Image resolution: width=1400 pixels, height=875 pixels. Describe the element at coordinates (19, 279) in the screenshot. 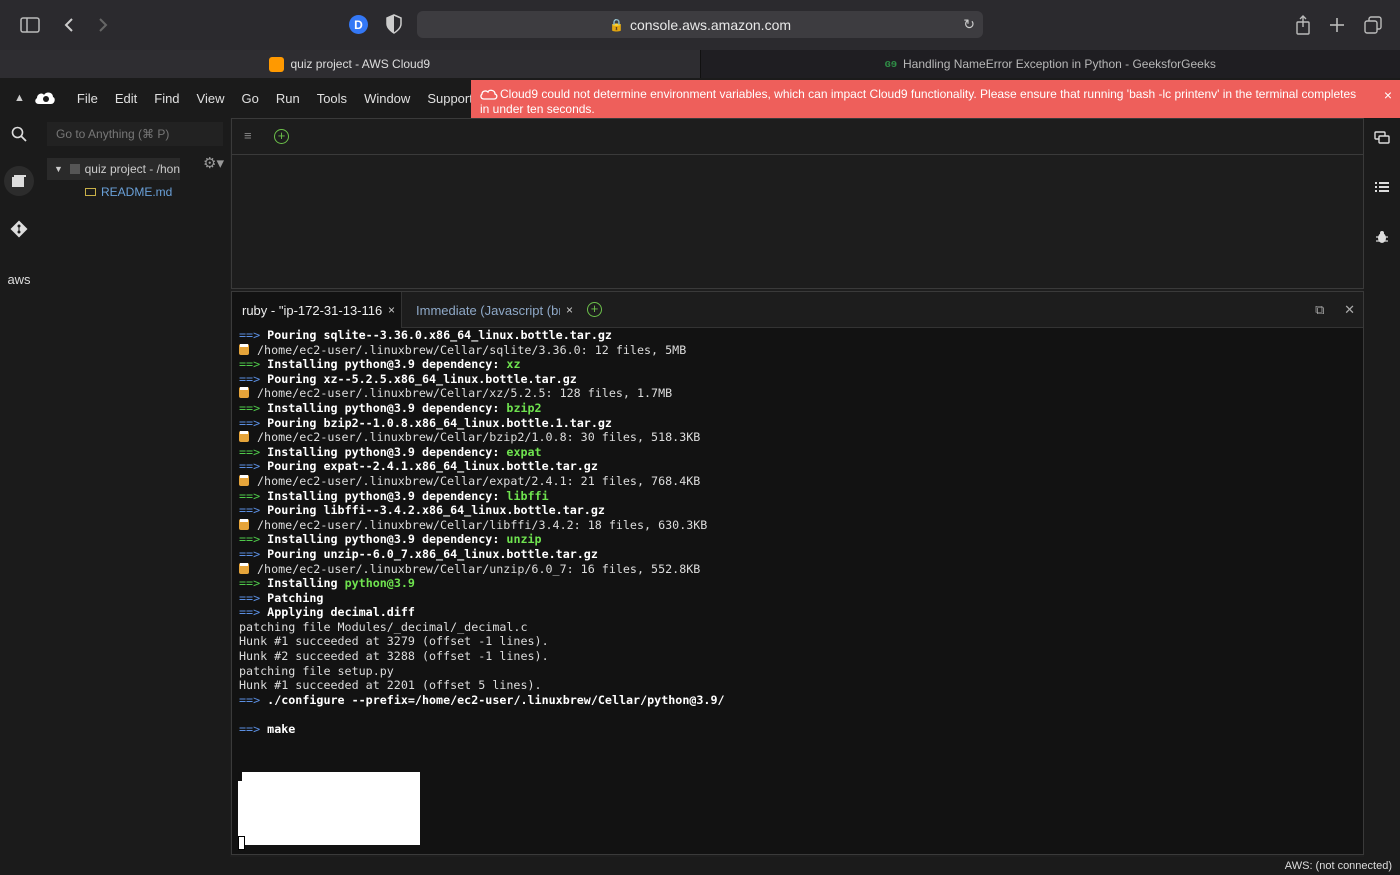

I see `aws-explorer-icon: aws` at that location.